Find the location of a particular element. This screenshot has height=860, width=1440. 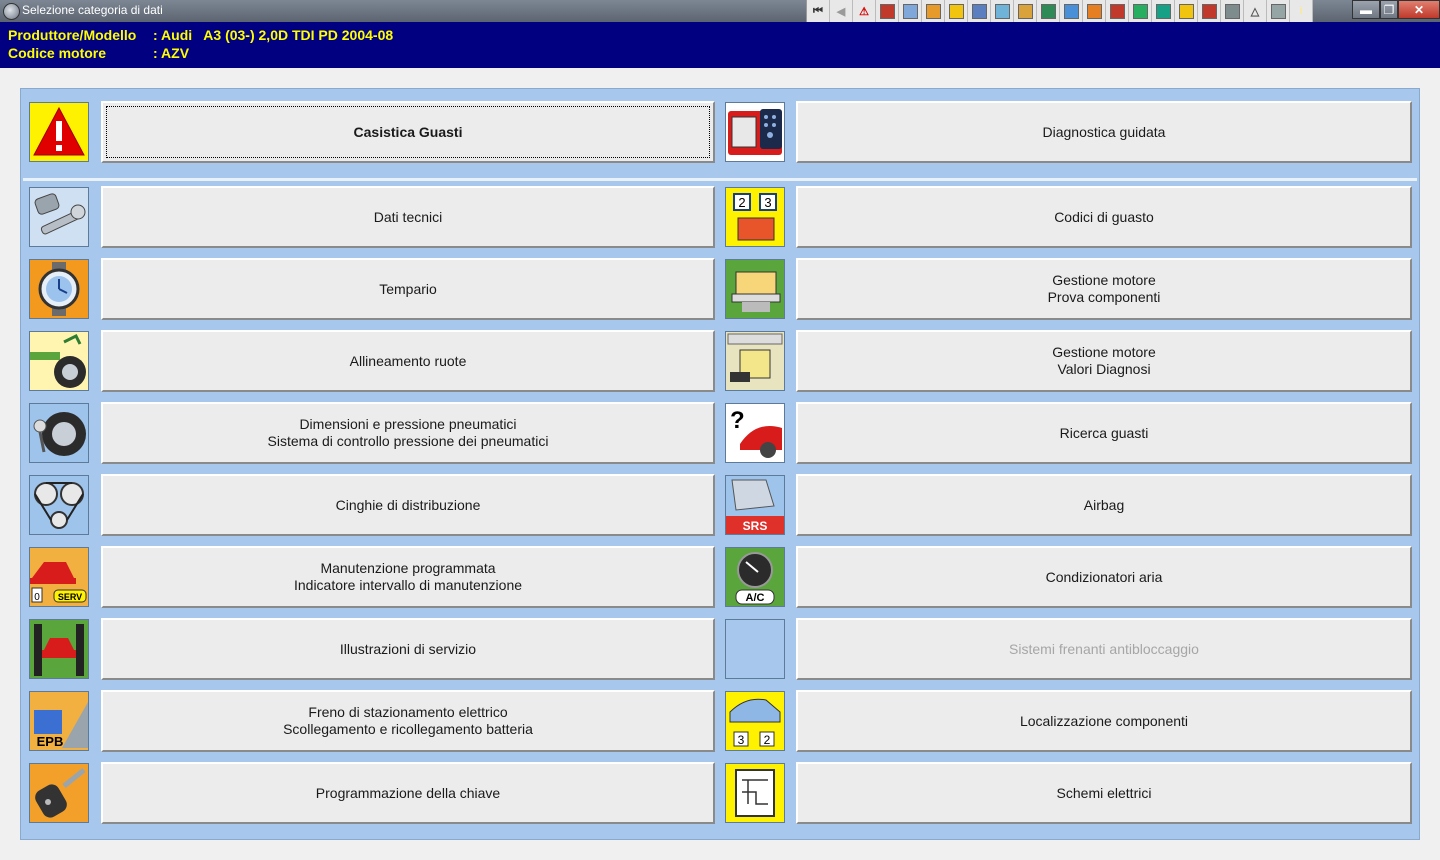

wheel-alignment-icon is located at coordinates (59, 361).